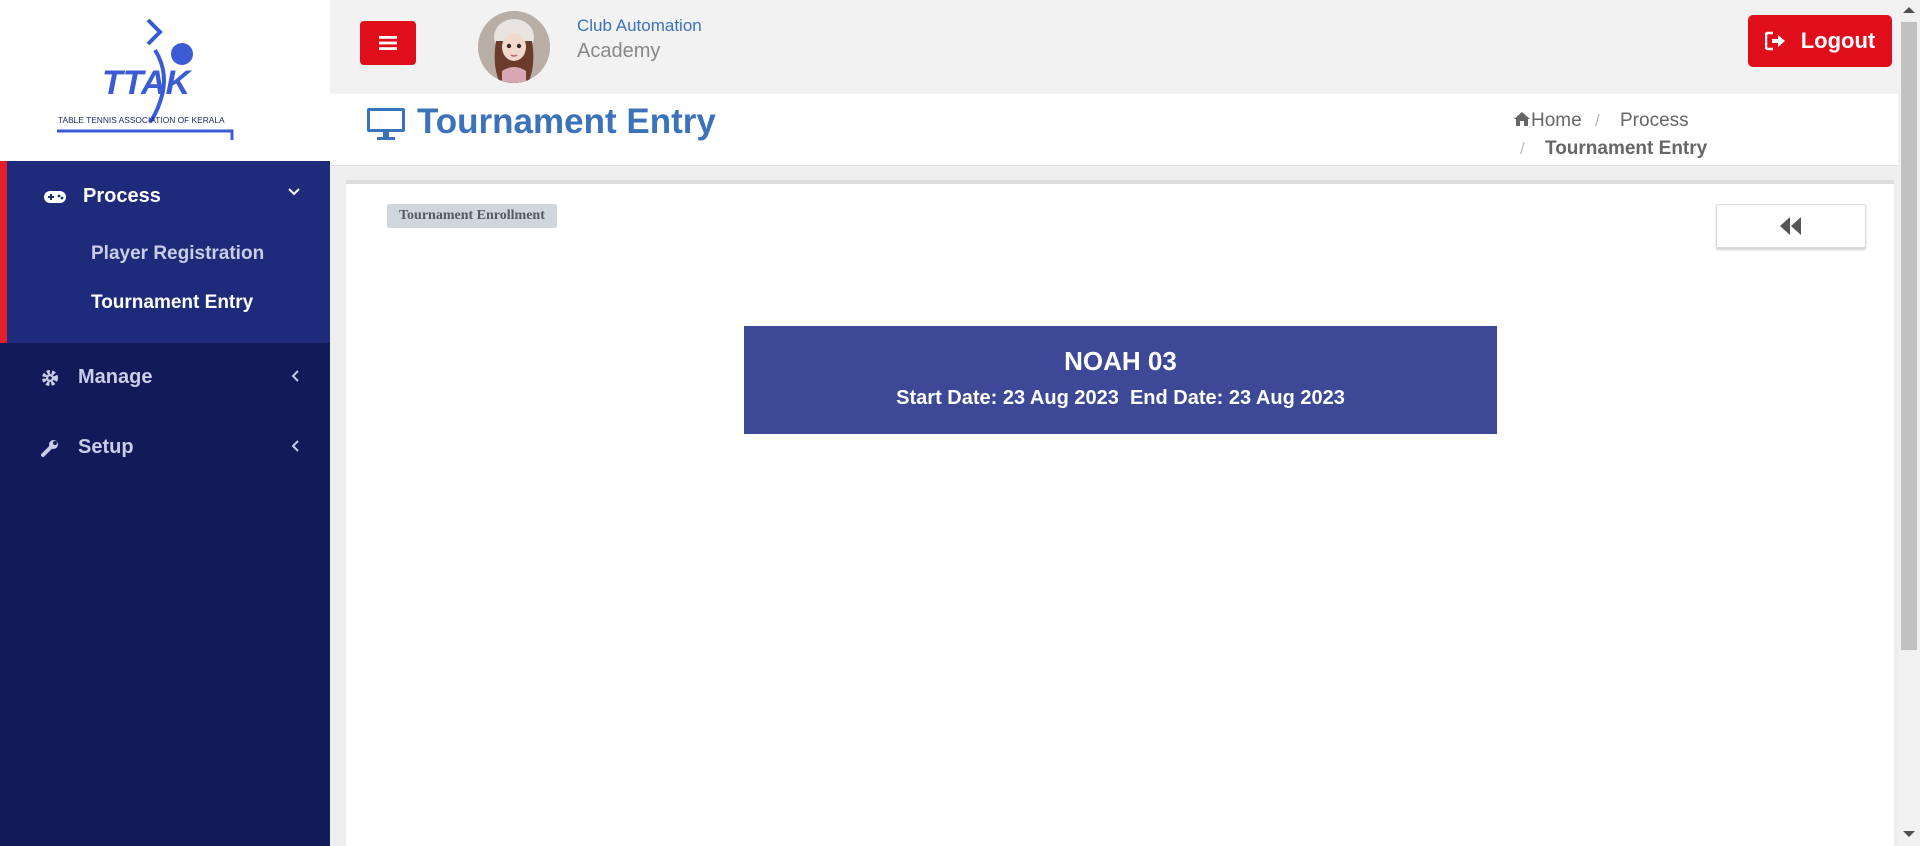  I want to click on submenu-tournament-entry: Tournament Entry, so click(172, 303).